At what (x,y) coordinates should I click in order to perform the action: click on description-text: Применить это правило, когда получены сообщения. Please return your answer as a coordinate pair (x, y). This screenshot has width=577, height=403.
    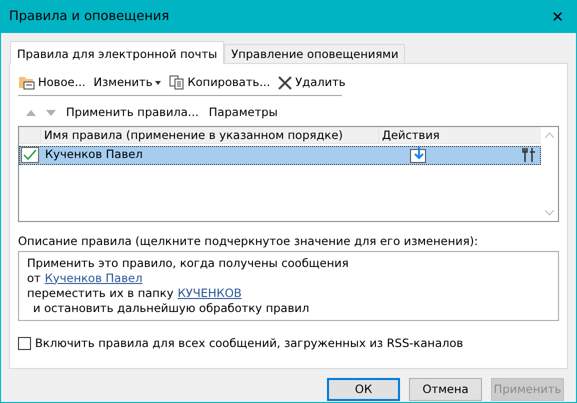
    Looking at the image, I should click on (188, 263).